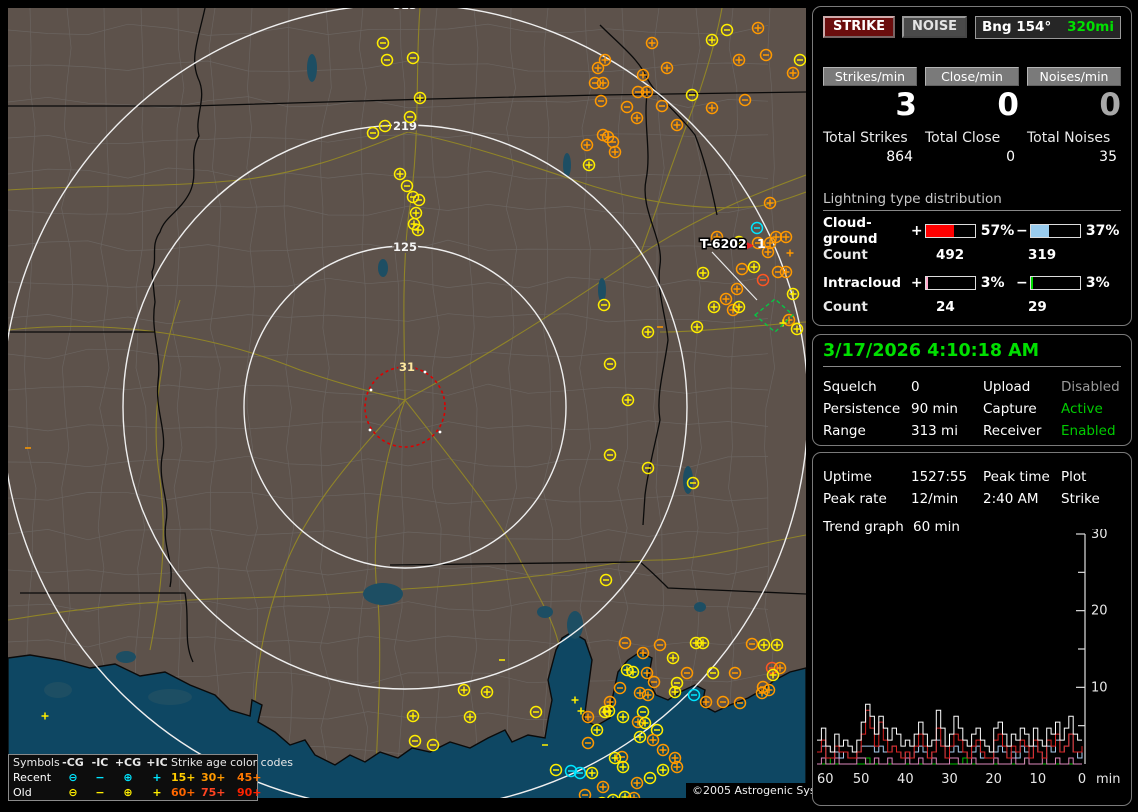  Describe the element at coordinates (249, 792) in the screenshot. I see `age-code: 90+` at that location.